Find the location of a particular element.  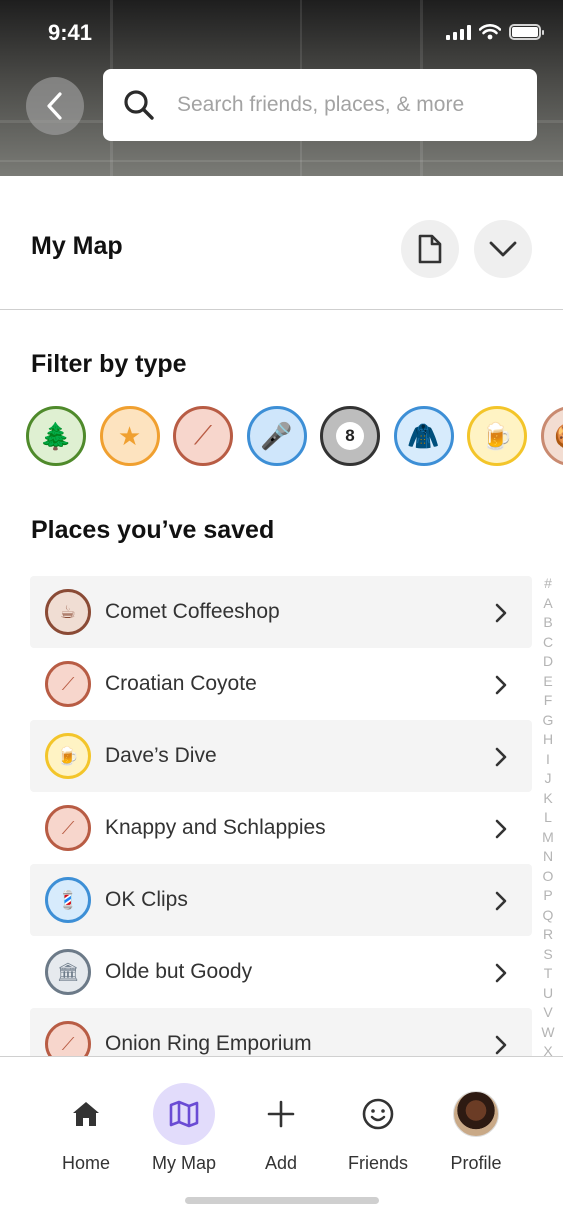

index-letter: L is located at coordinates (548, 818).